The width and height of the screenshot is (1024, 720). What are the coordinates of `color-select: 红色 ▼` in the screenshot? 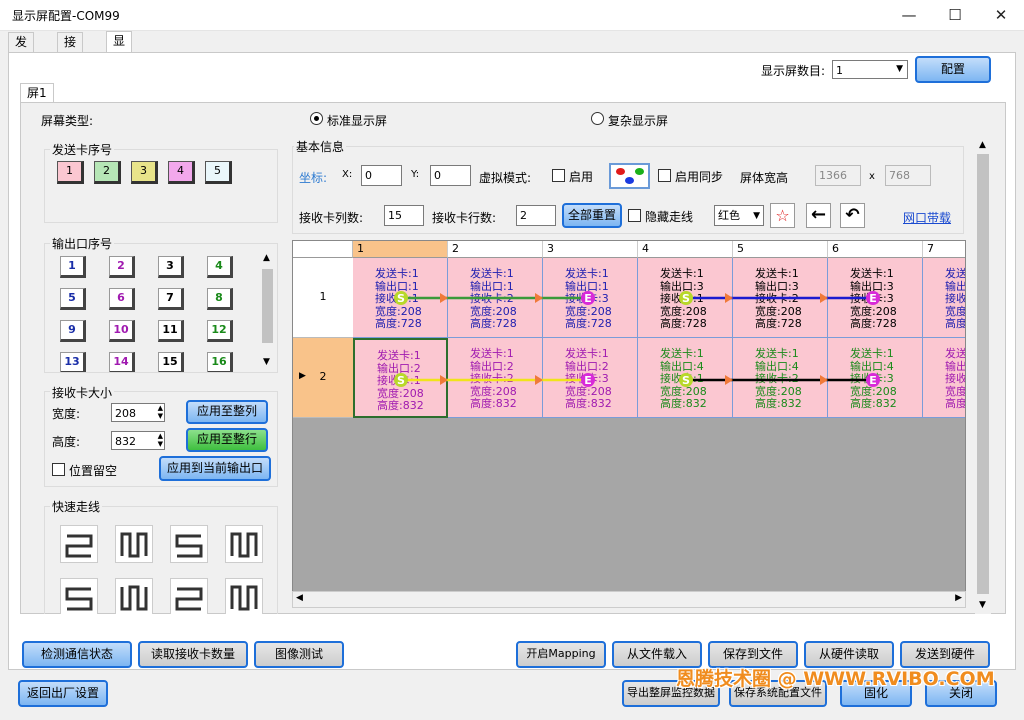 It's located at (739, 215).